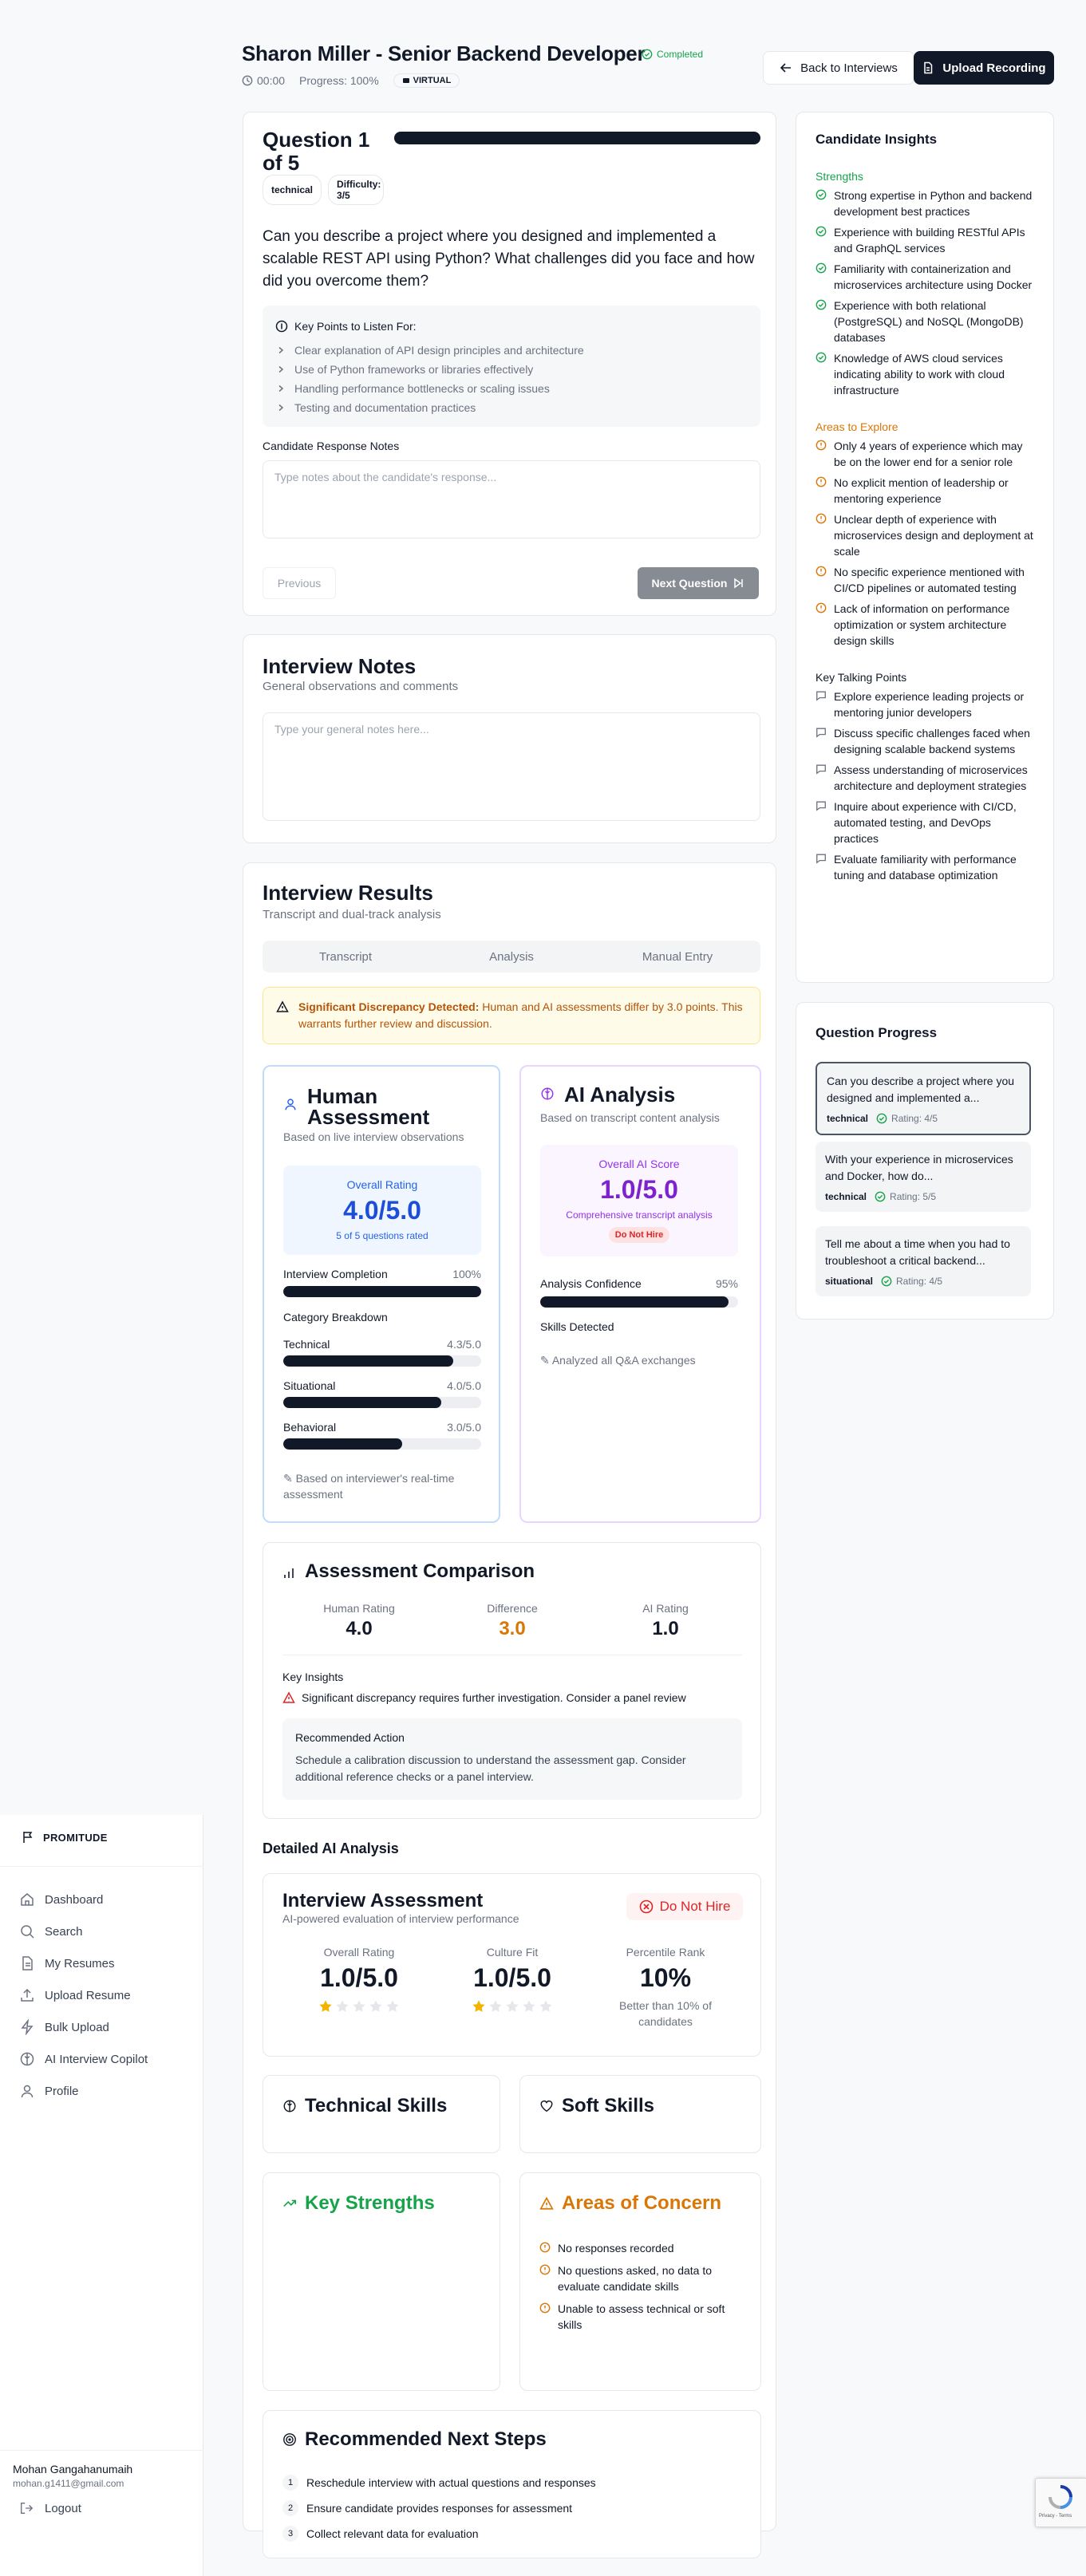  Describe the element at coordinates (639, 1215) in the screenshot. I see `ai-score-note: Comprehensive transcript analysis` at that location.